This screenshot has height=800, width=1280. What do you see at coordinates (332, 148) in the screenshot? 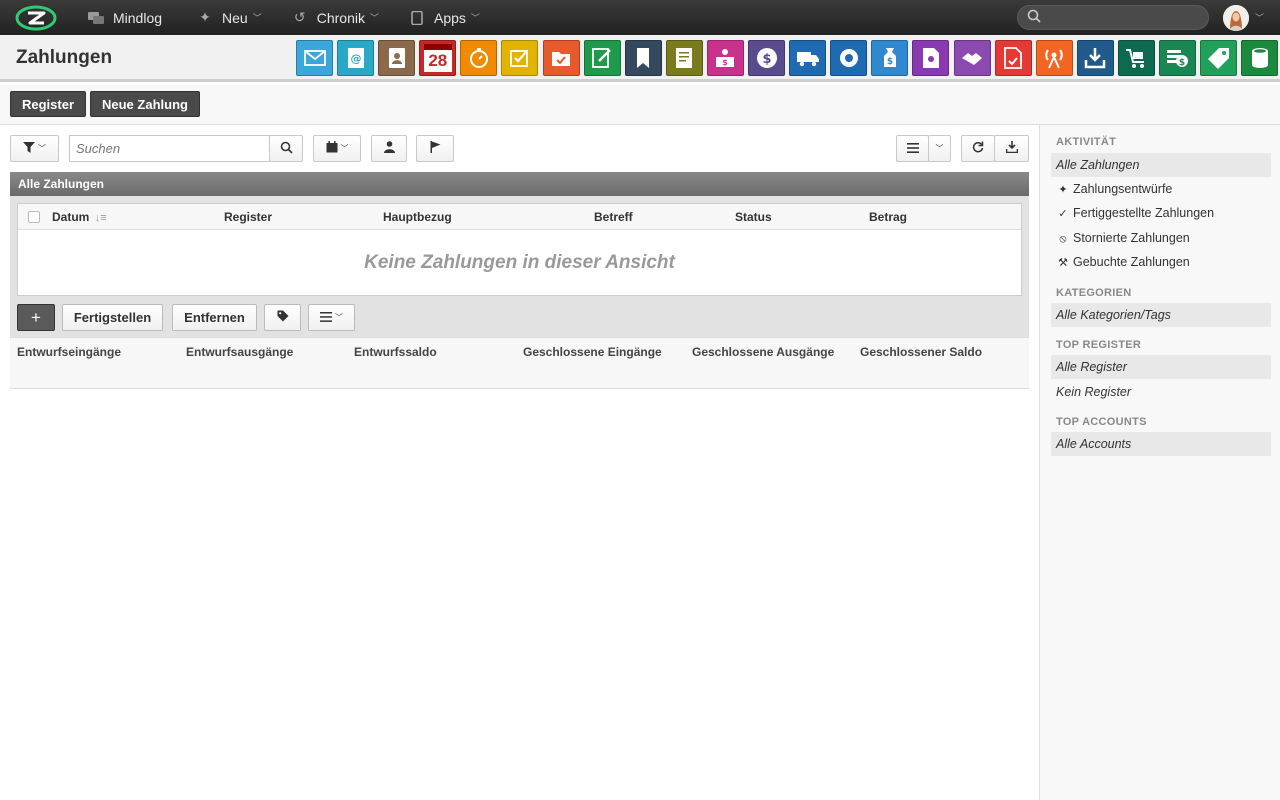
I see `calendar-icon` at bounding box center [332, 148].